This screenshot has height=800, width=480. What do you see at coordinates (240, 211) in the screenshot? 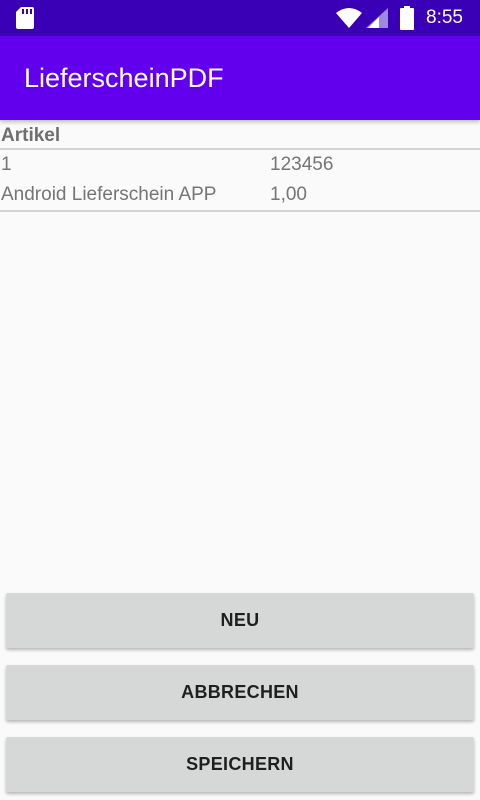
I see `table-divider` at bounding box center [240, 211].